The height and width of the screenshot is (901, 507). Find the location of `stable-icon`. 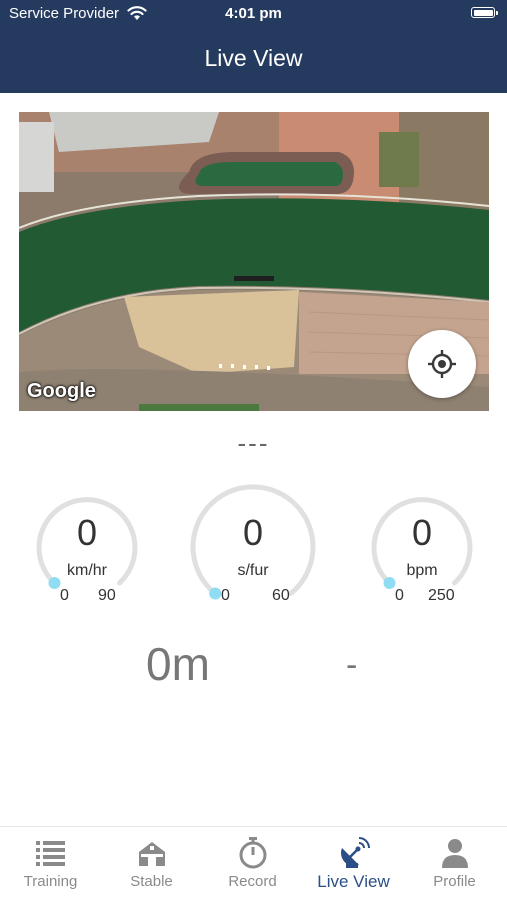

stable-icon is located at coordinates (152, 854).